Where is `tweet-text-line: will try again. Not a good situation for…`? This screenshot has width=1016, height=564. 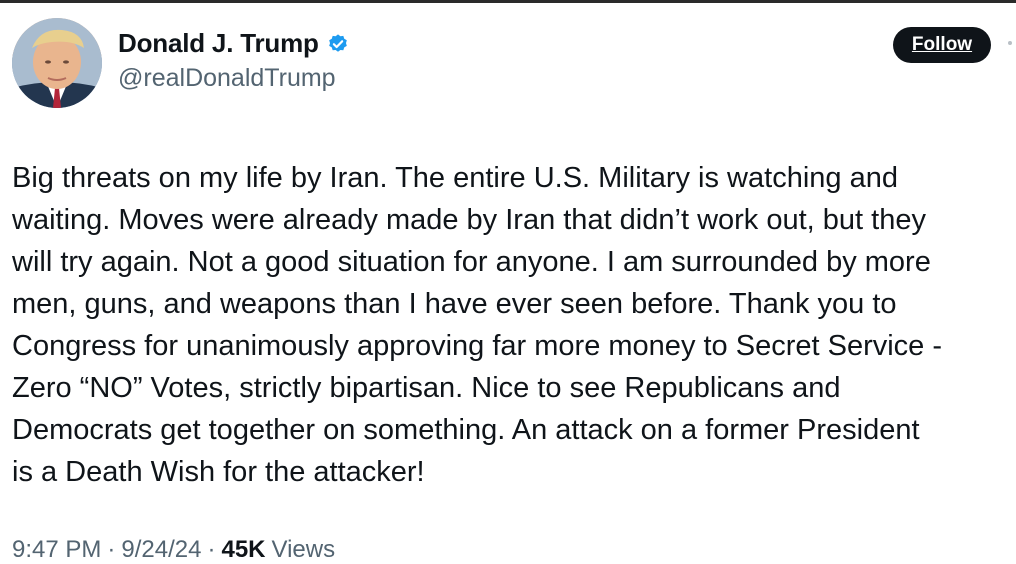 tweet-text-line: will try again. Not a good situation for… is located at coordinates (471, 262).